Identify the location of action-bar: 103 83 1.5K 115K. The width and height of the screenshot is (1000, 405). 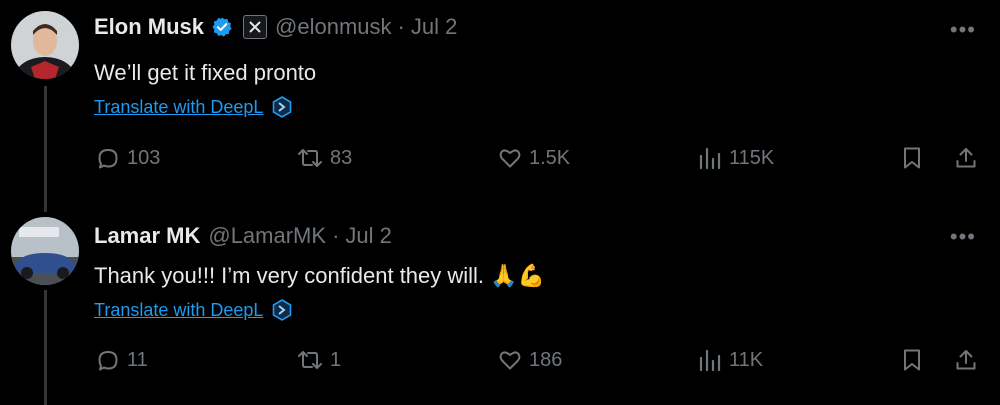
(500, 161).